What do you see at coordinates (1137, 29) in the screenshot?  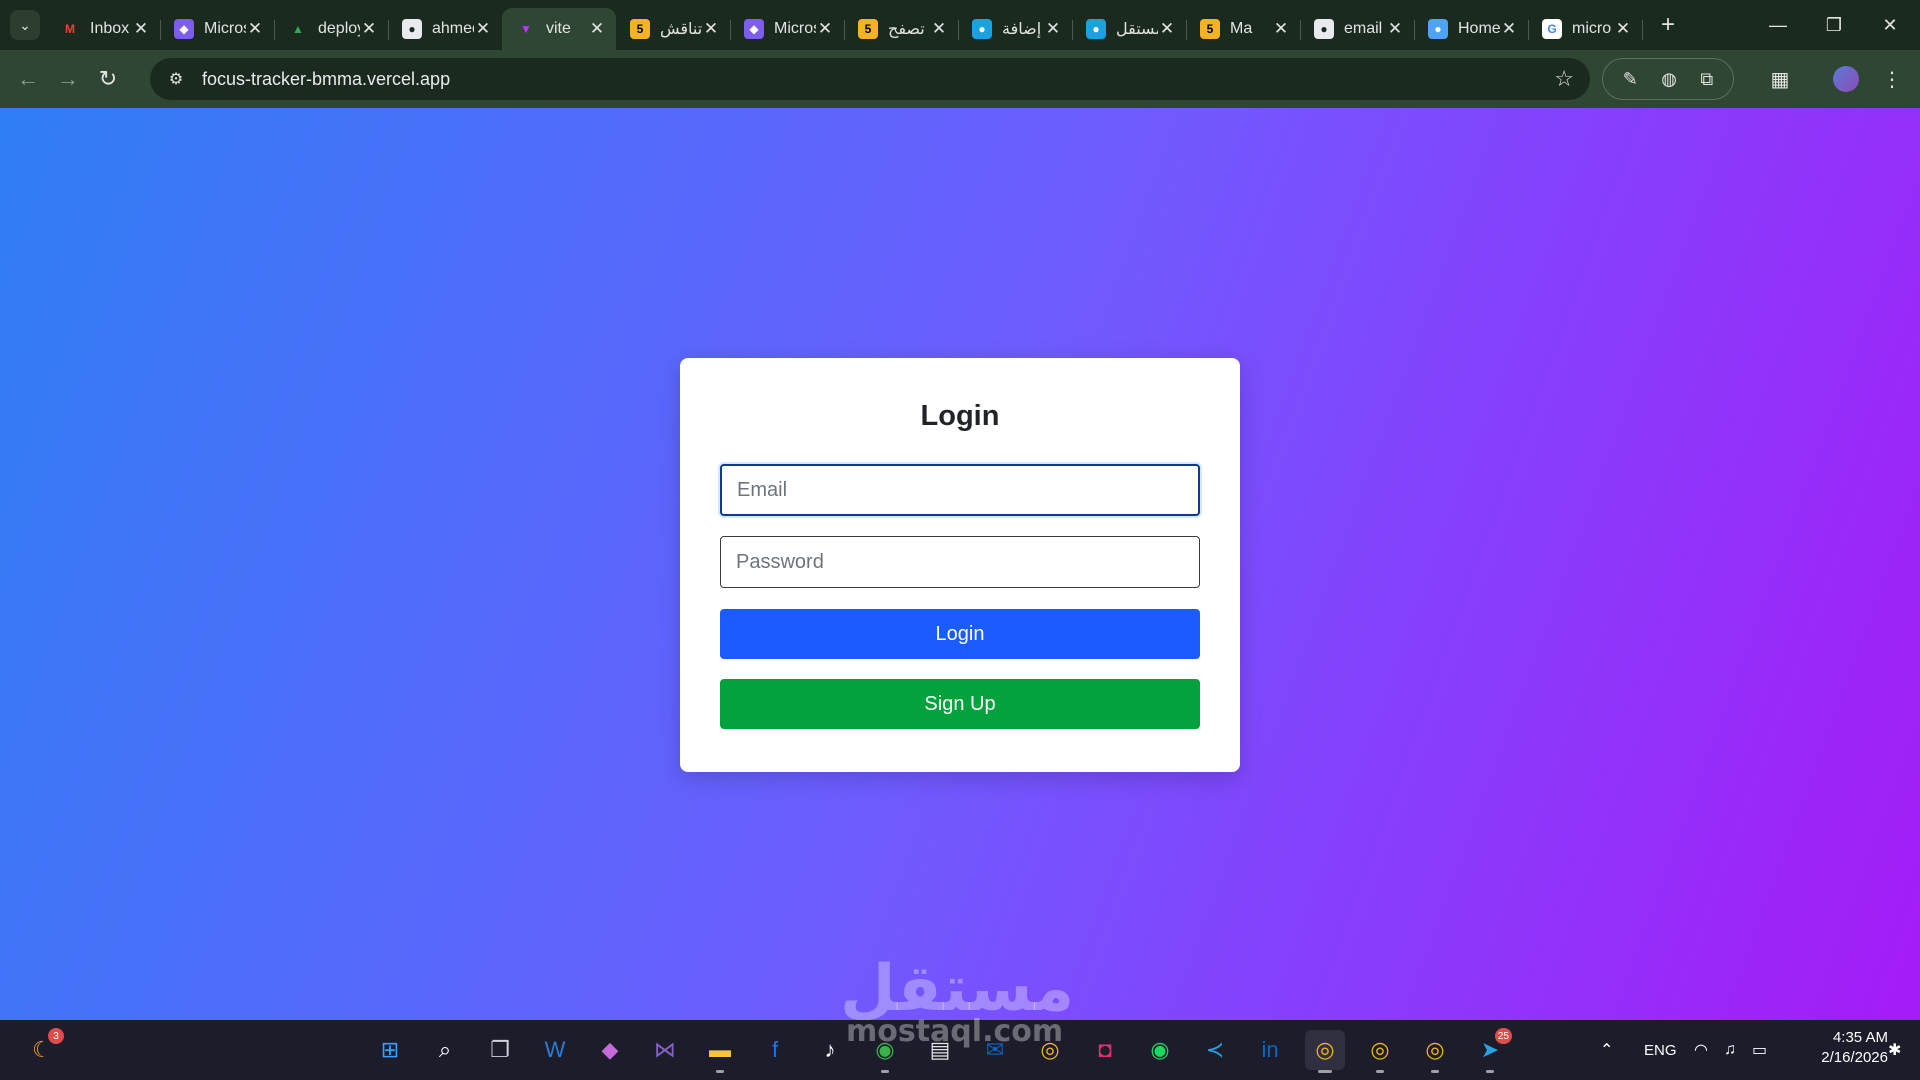 I see `tab-title: مستقل` at bounding box center [1137, 29].